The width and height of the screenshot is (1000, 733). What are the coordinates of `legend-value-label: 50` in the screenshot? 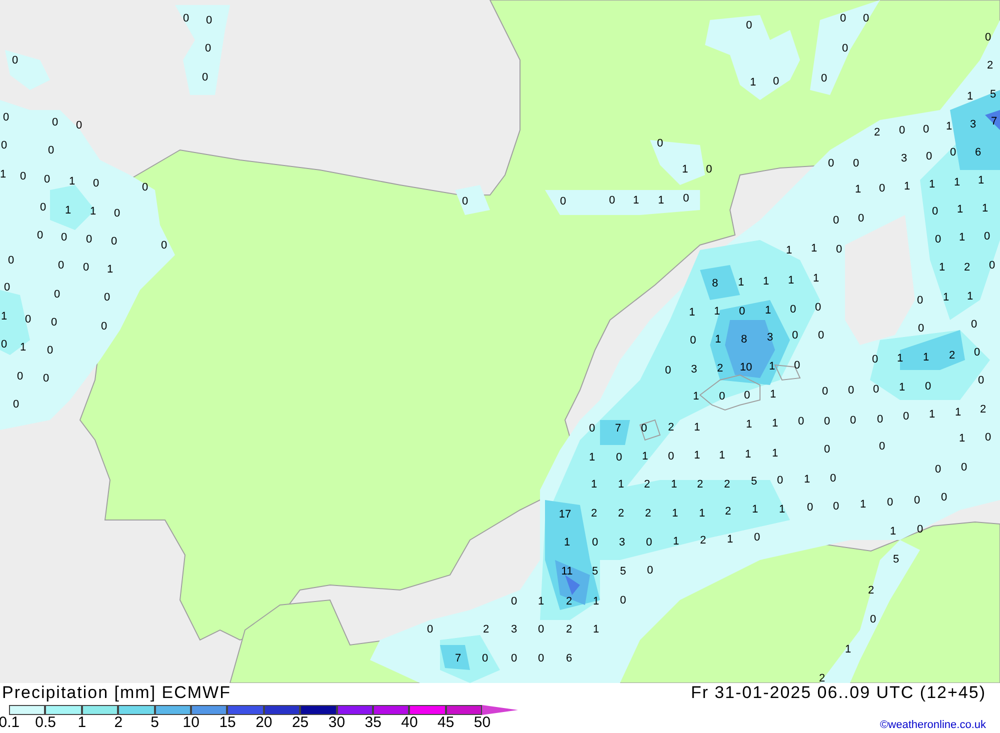 It's located at (482, 722).